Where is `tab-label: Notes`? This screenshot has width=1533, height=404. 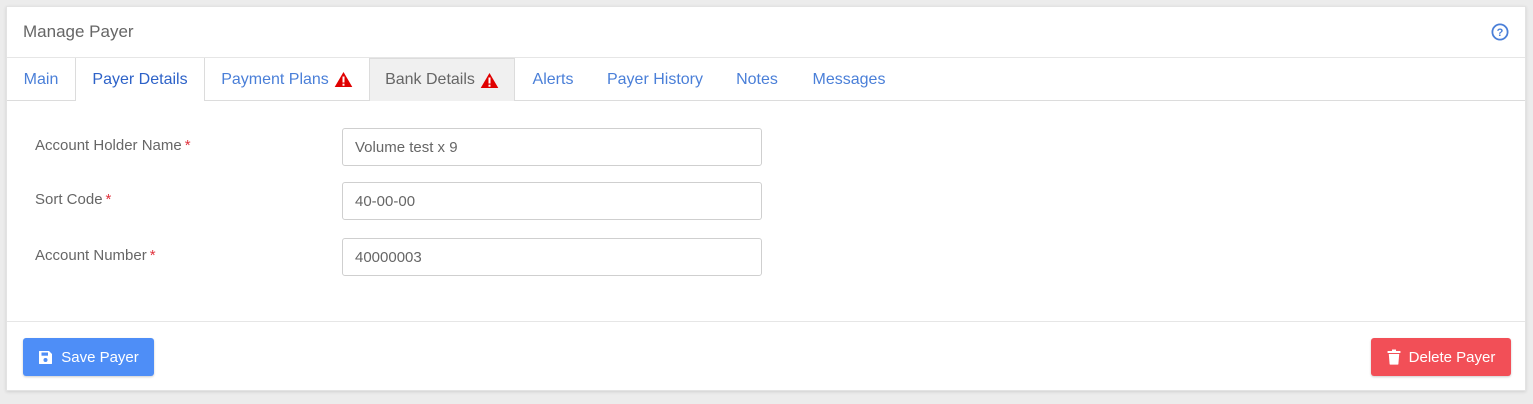
tab-label: Notes is located at coordinates (757, 79).